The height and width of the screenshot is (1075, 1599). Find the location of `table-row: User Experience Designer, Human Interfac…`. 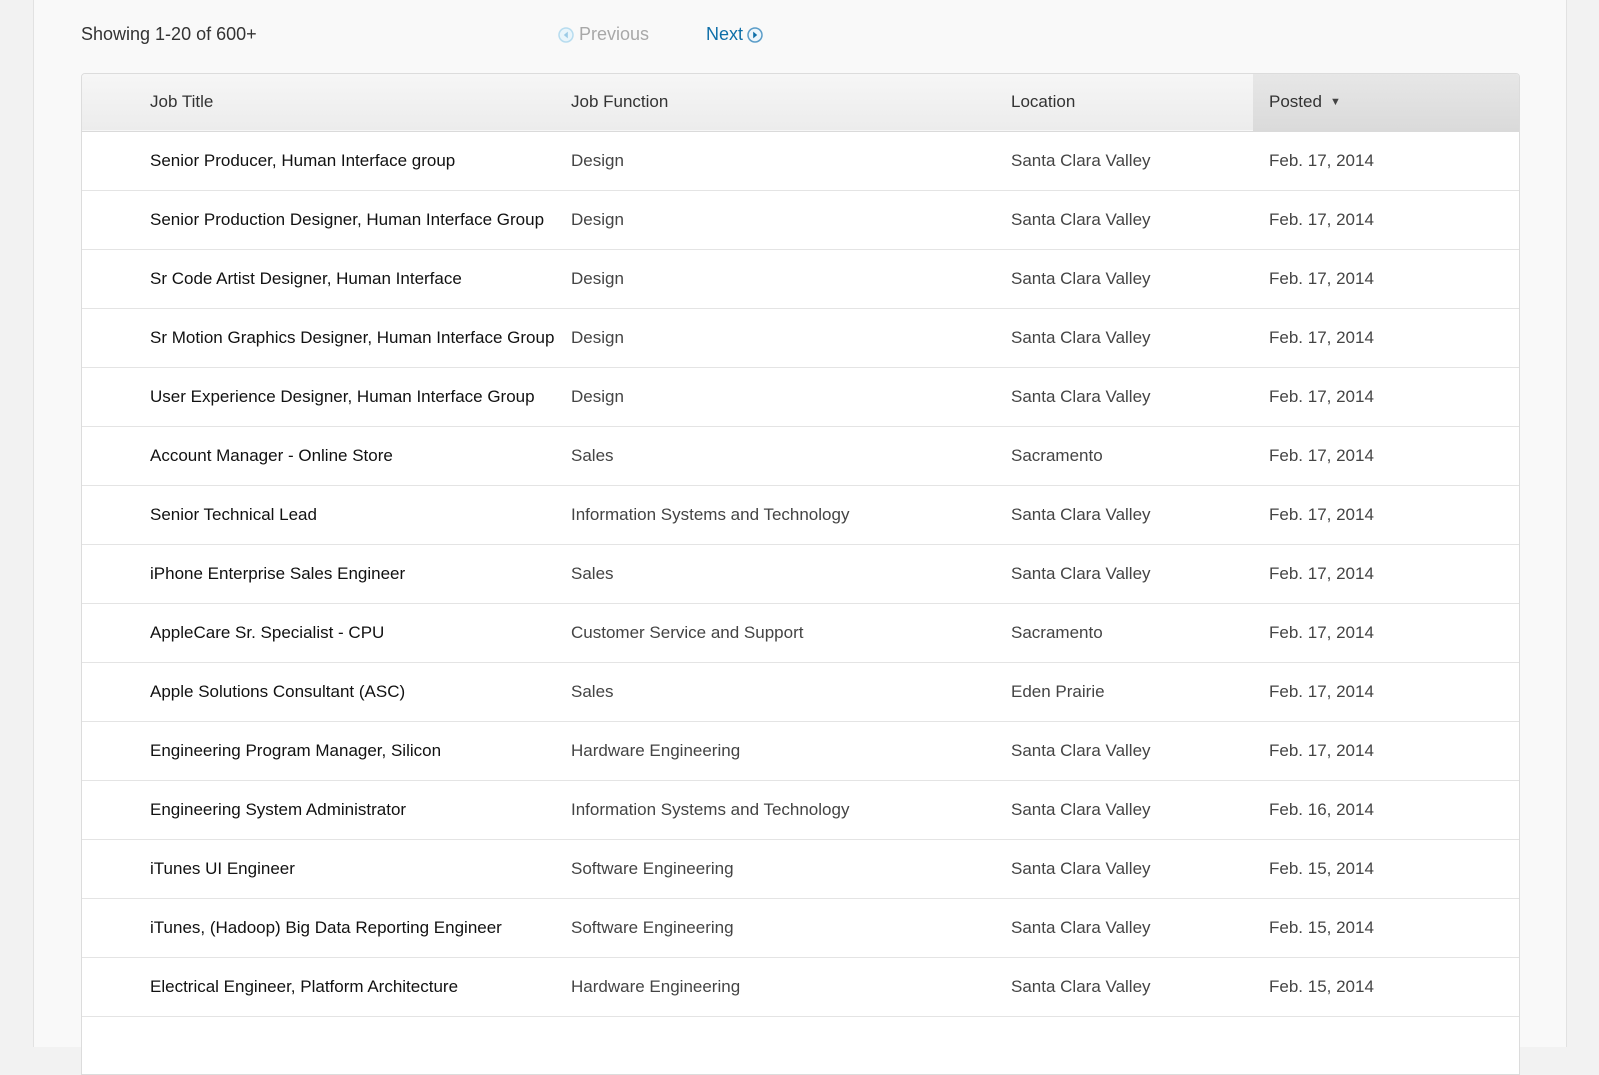

table-row: User Experience Designer, Human Interfac… is located at coordinates (800, 396).